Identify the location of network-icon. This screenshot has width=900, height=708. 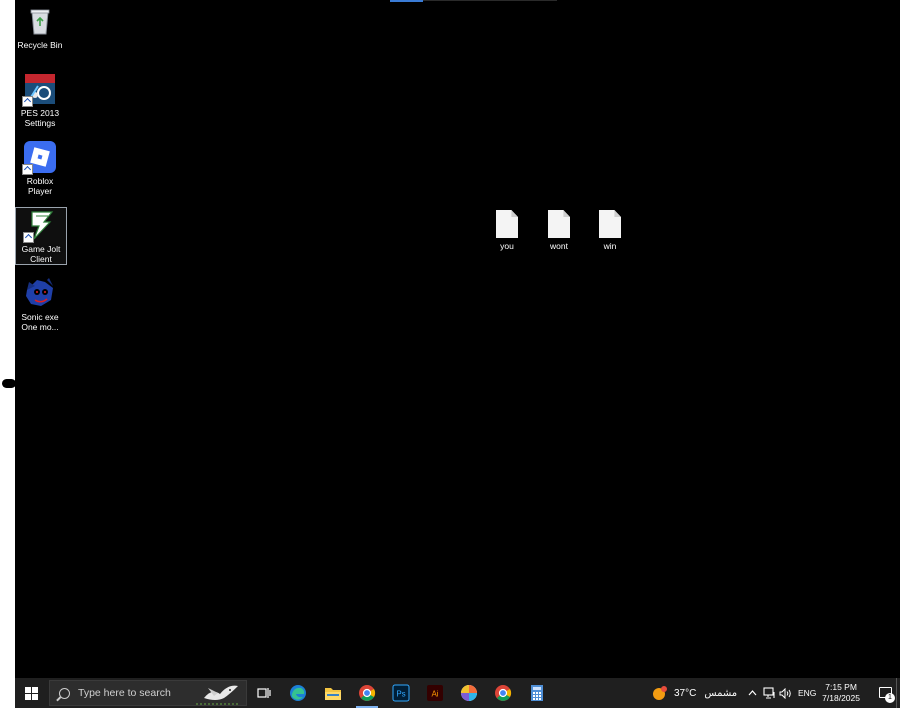
(769, 693).